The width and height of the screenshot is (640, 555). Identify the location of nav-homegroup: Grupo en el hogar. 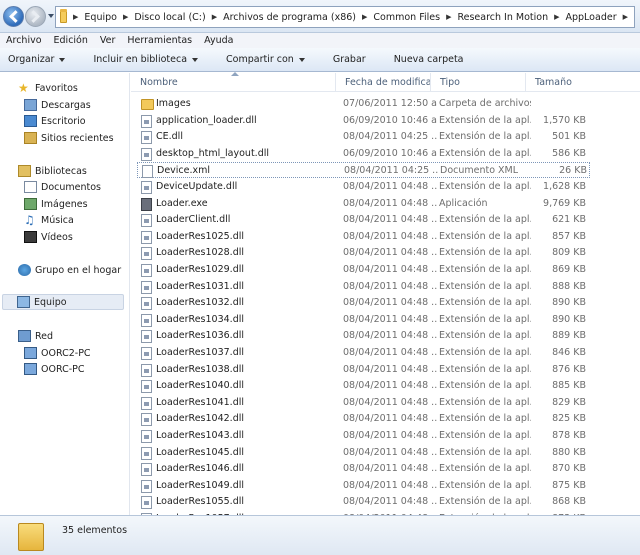
(73, 270).